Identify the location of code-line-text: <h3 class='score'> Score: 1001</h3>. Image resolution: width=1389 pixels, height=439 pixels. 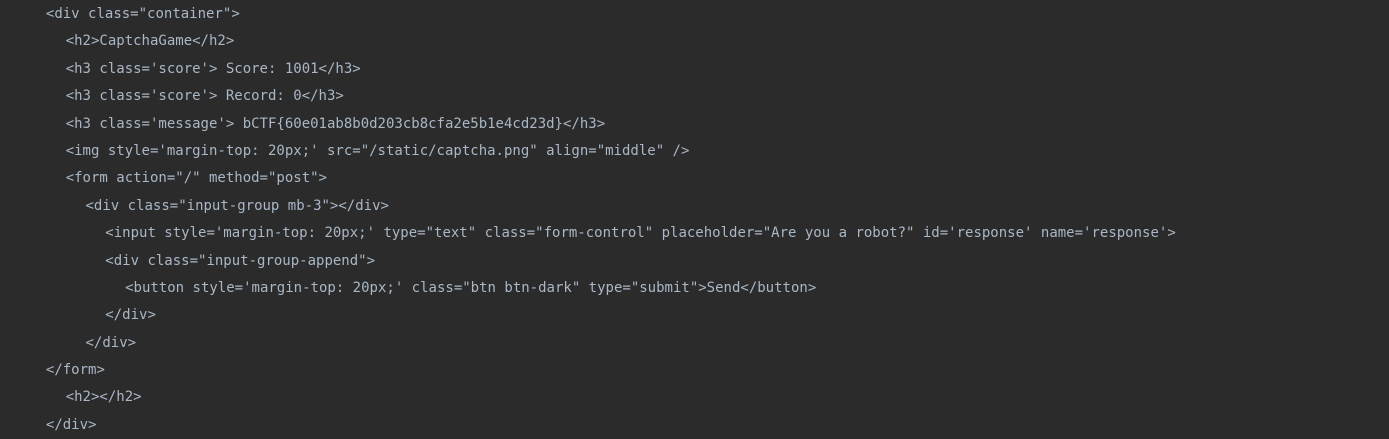
(213, 68).